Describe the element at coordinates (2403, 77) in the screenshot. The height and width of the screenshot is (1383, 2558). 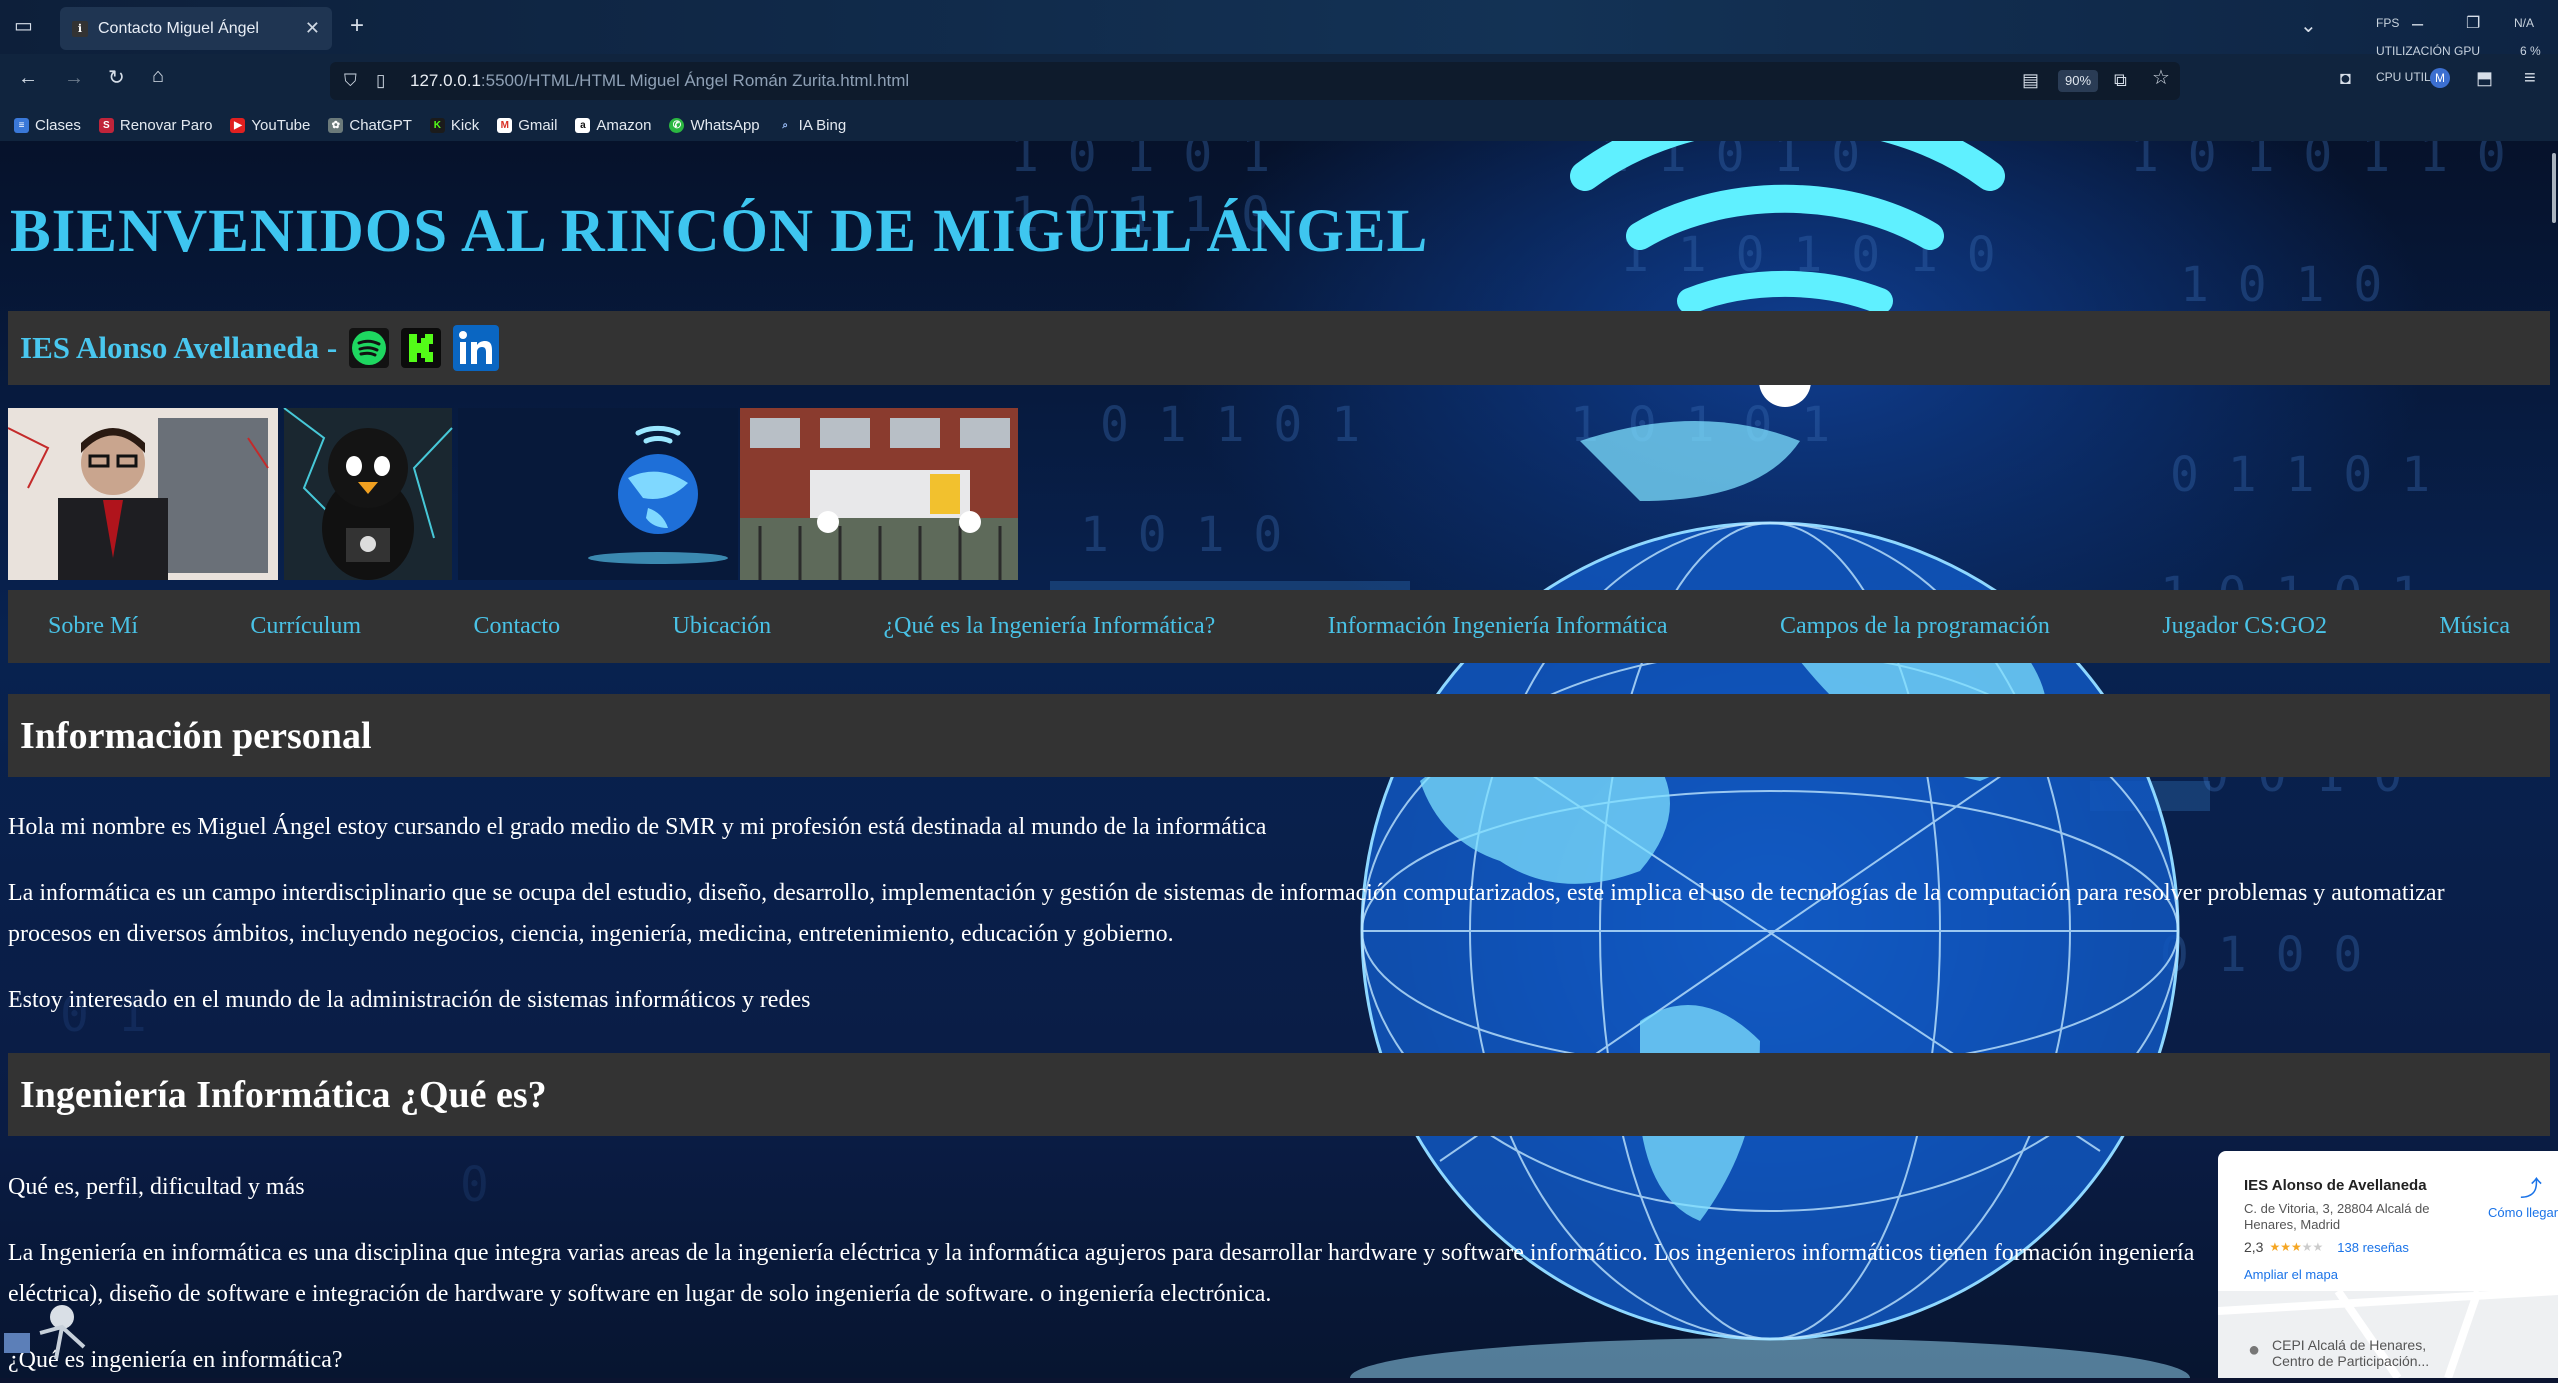
I see `cpu-label: CPU UTIL` at that location.